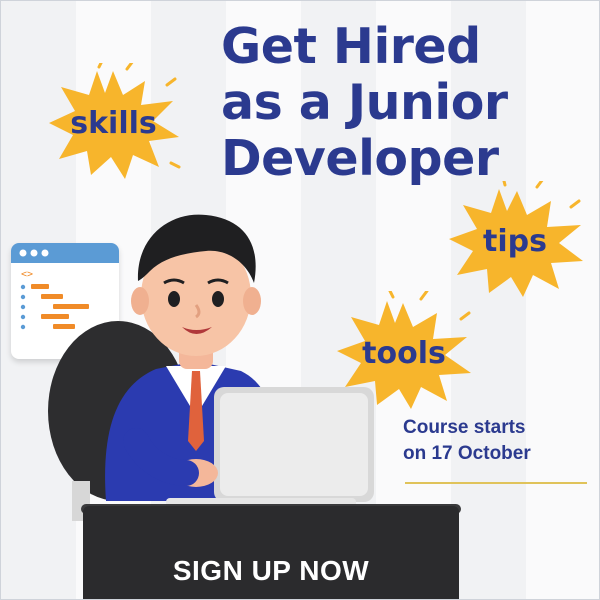 Image resolution: width=600 pixels, height=600 pixels. Describe the element at coordinates (496, 483) in the screenshot. I see `course-underline` at that location.